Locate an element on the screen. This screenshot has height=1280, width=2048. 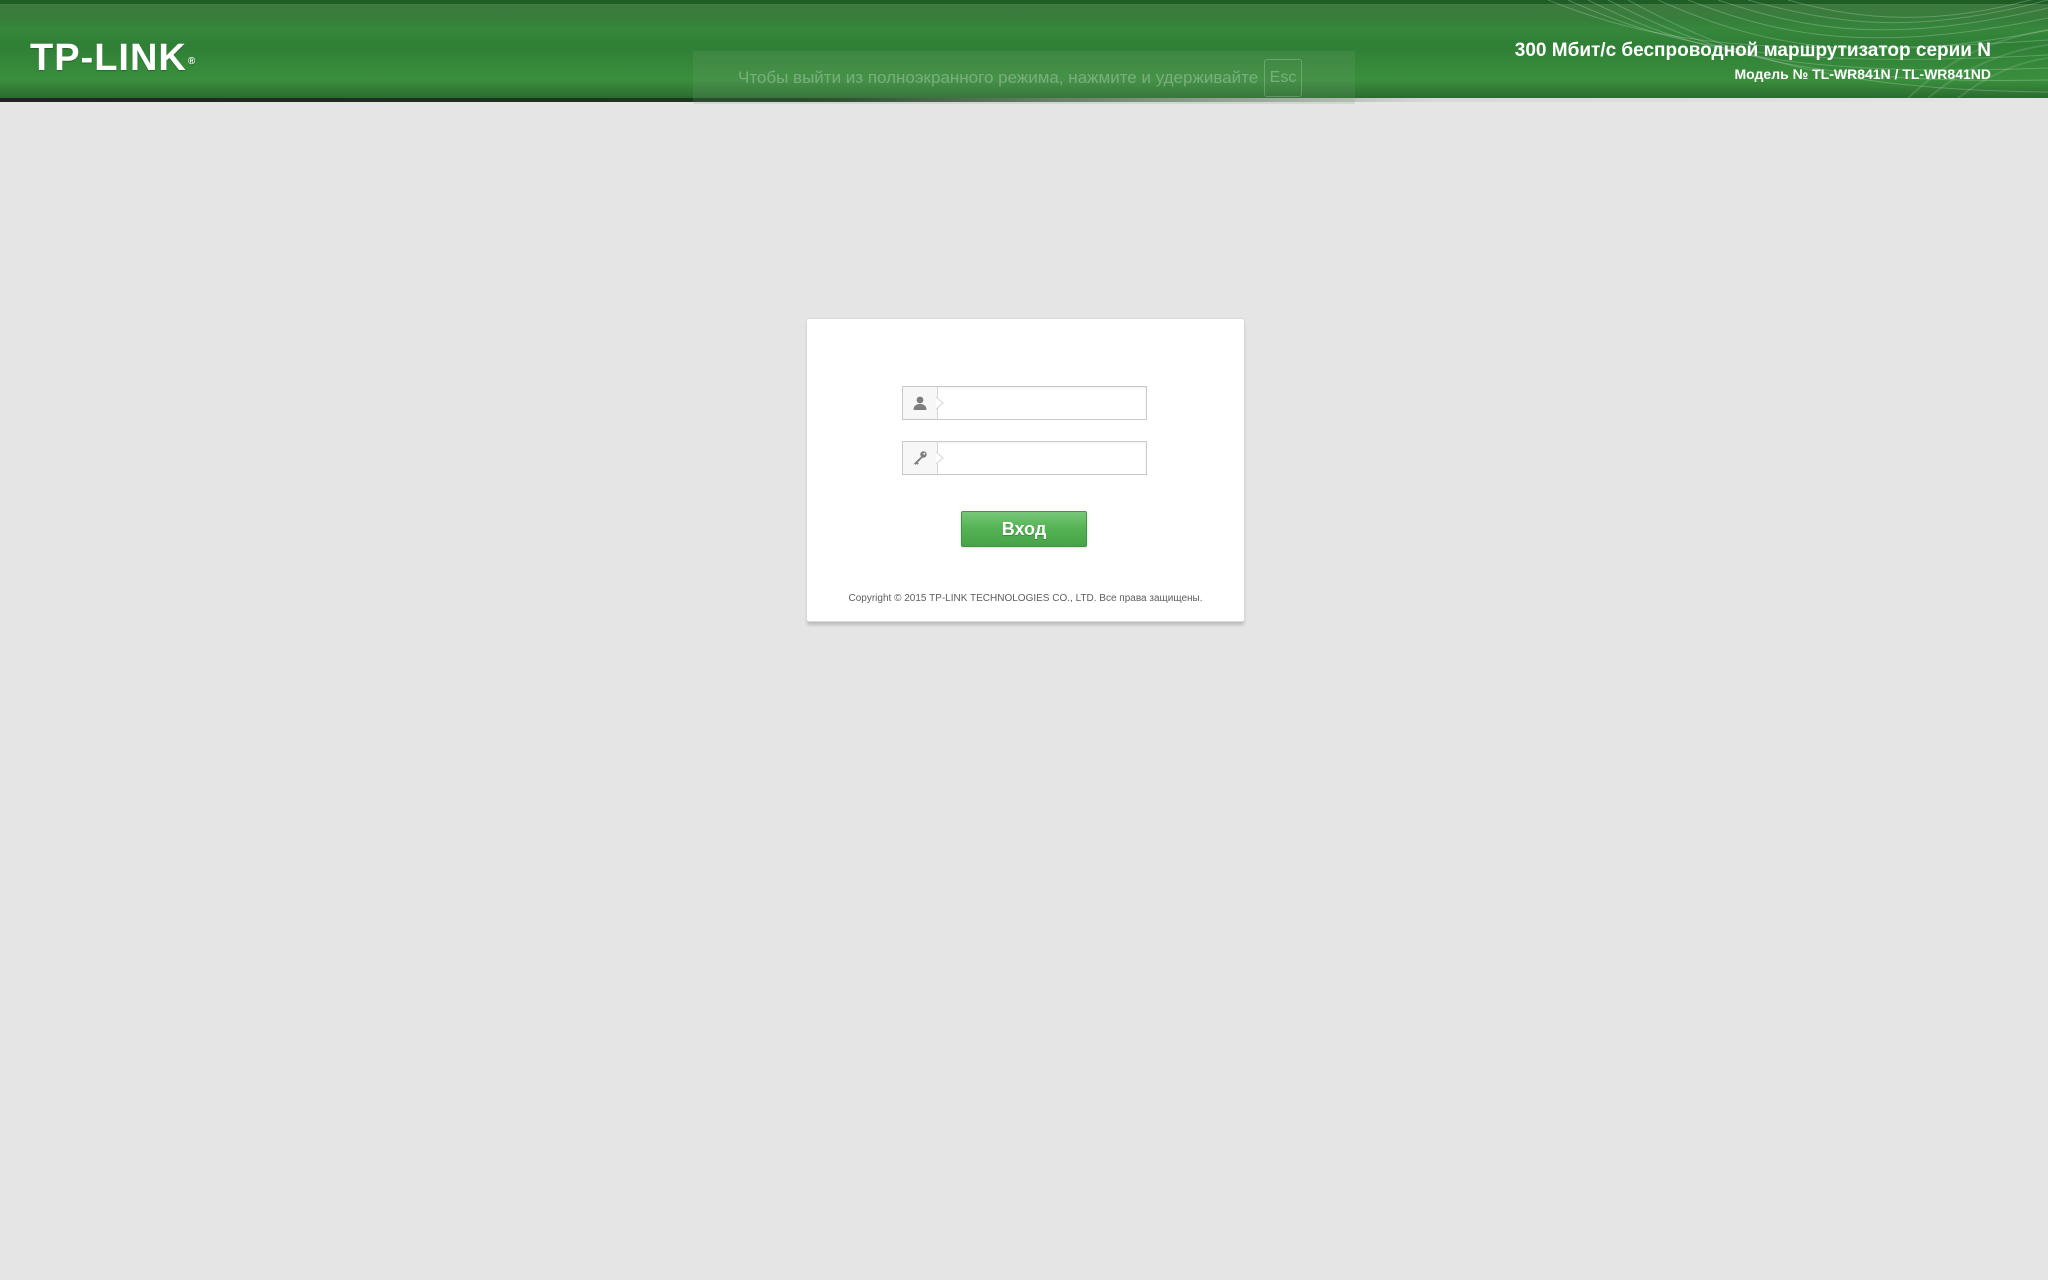
key-icon is located at coordinates (920, 458).